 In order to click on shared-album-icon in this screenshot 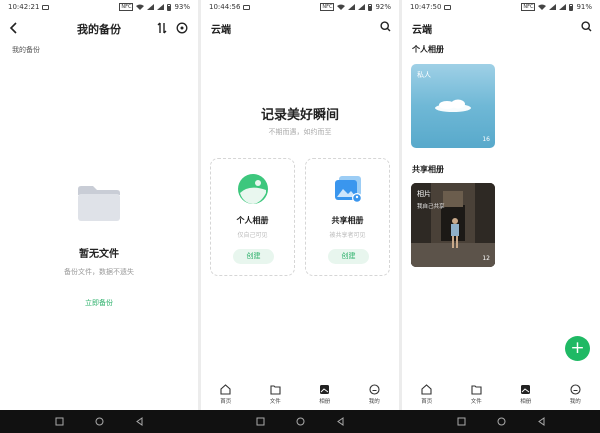, I will do `click(348, 189)`.